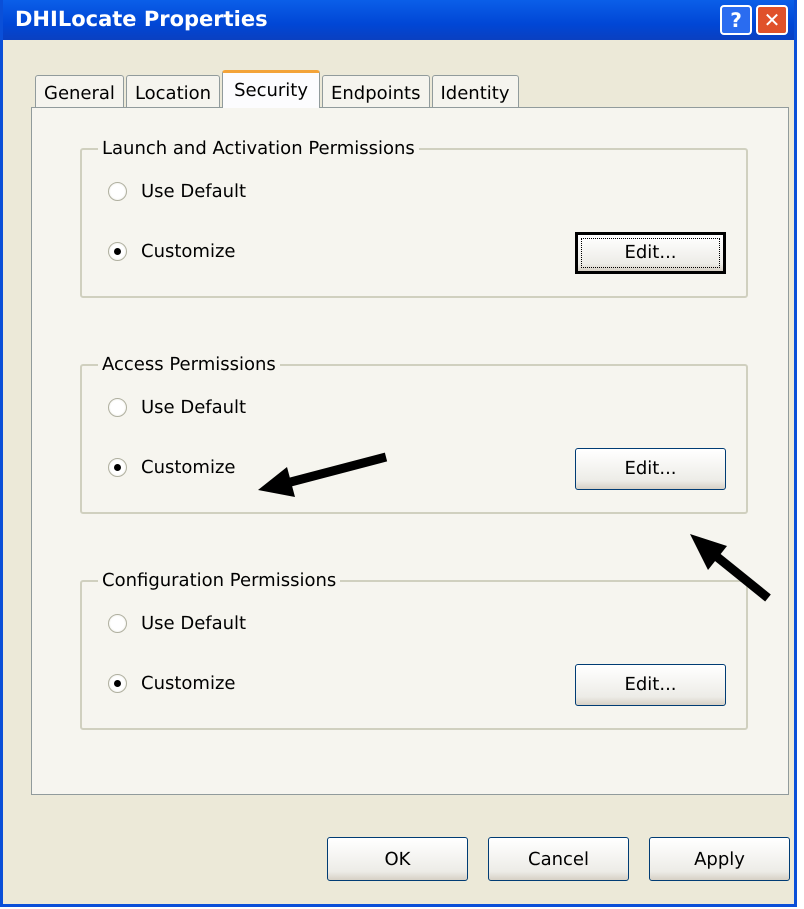 The image size is (804, 909). I want to click on group-title: Configuration Permissions, so click(219, 581).